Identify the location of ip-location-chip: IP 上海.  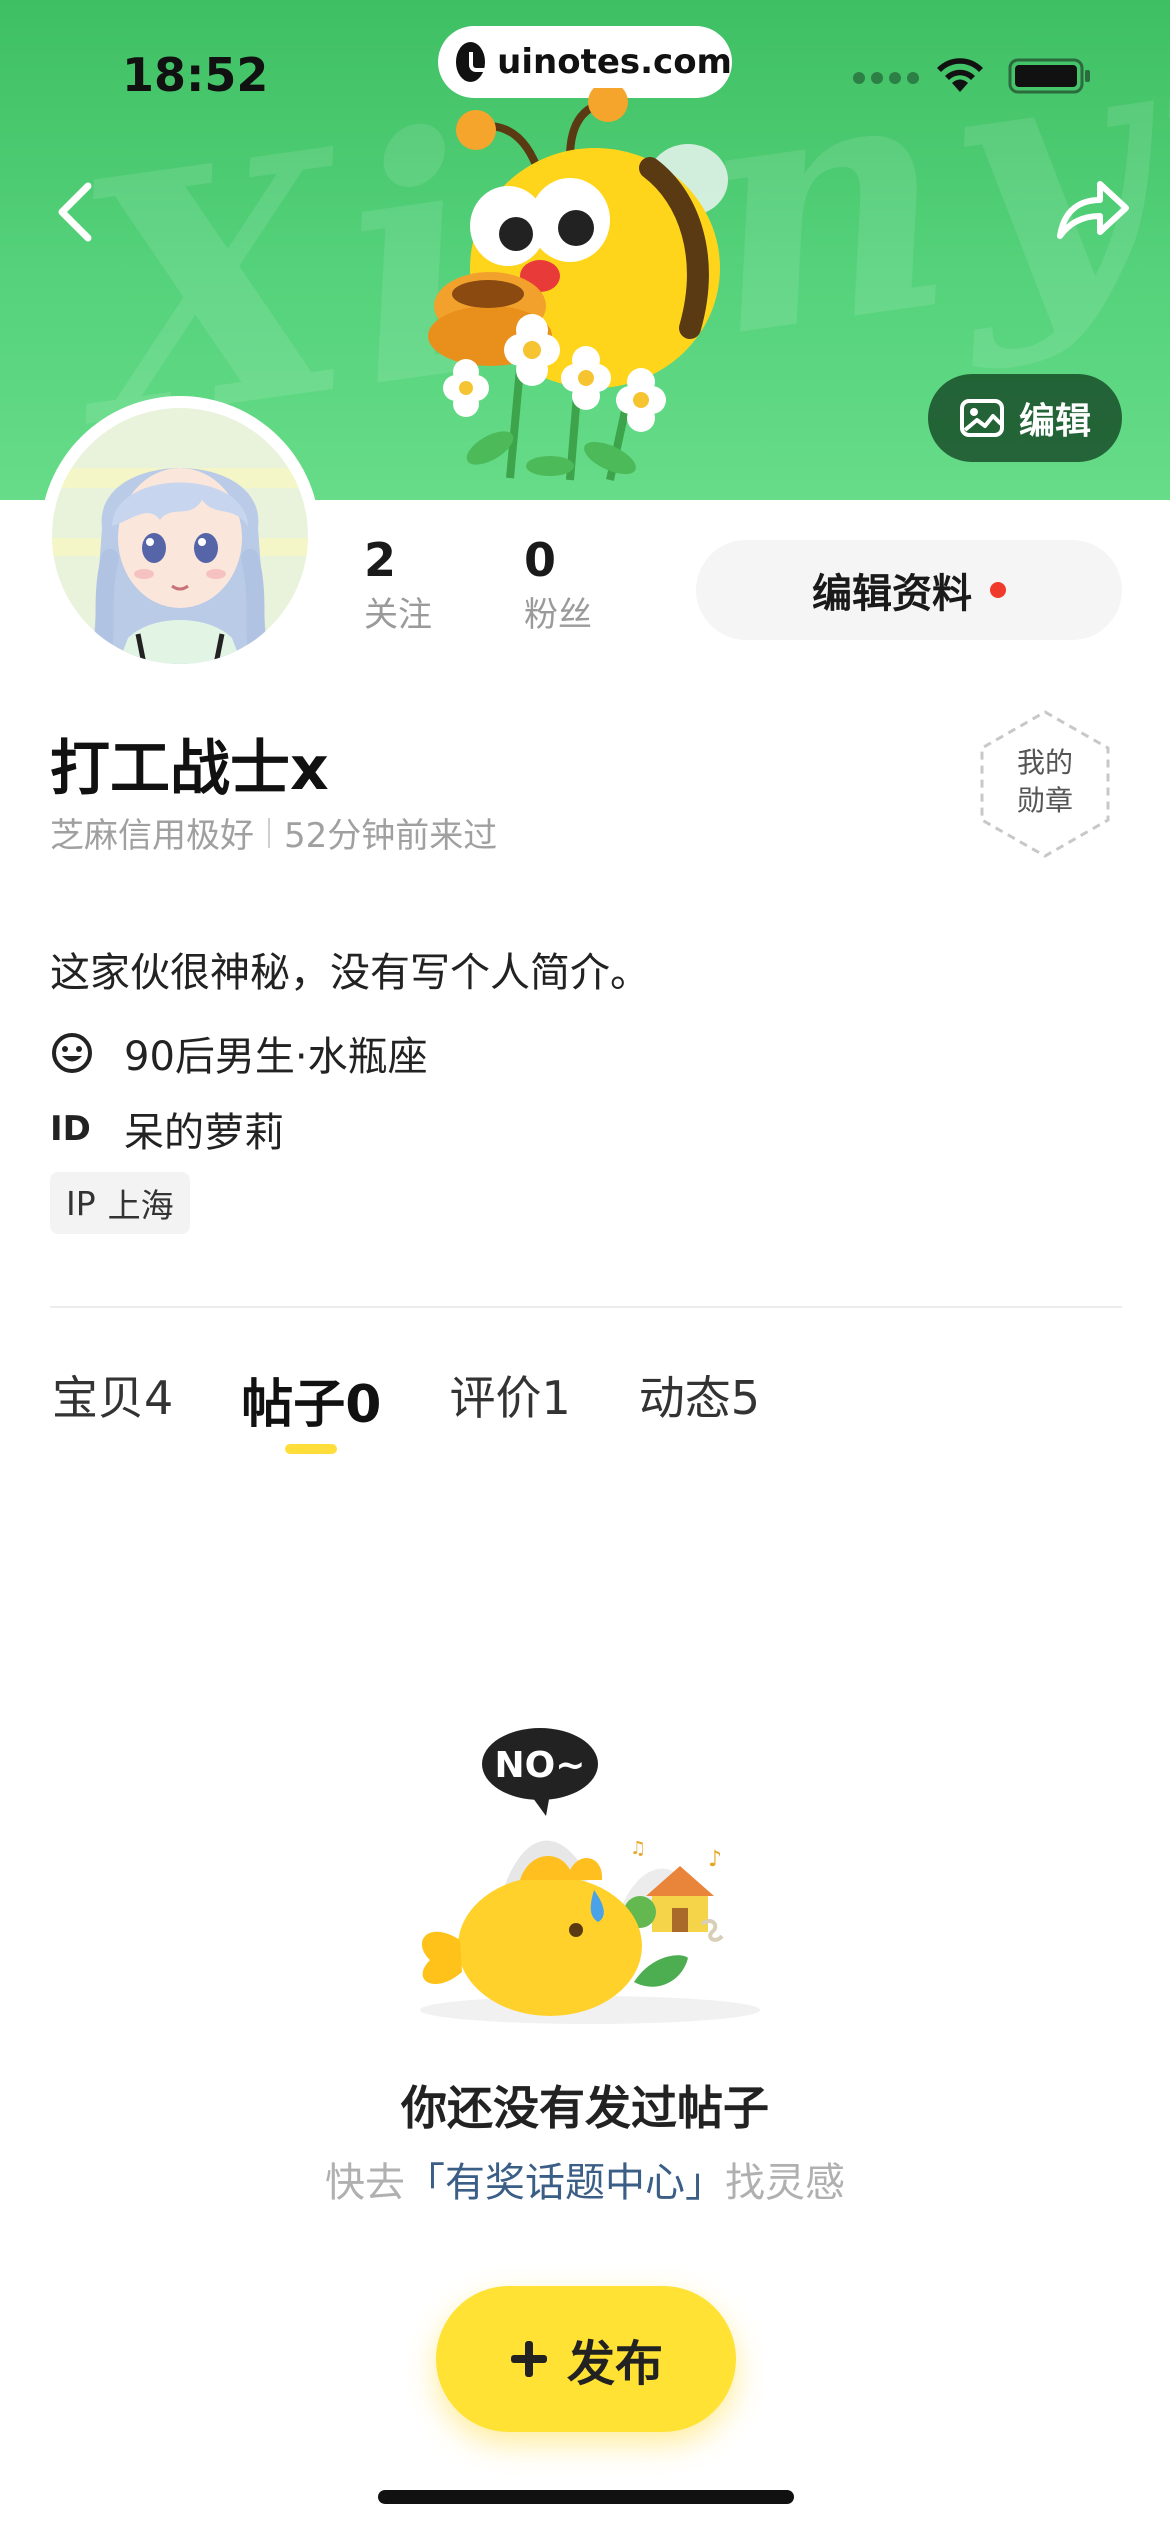
(120, 1203).